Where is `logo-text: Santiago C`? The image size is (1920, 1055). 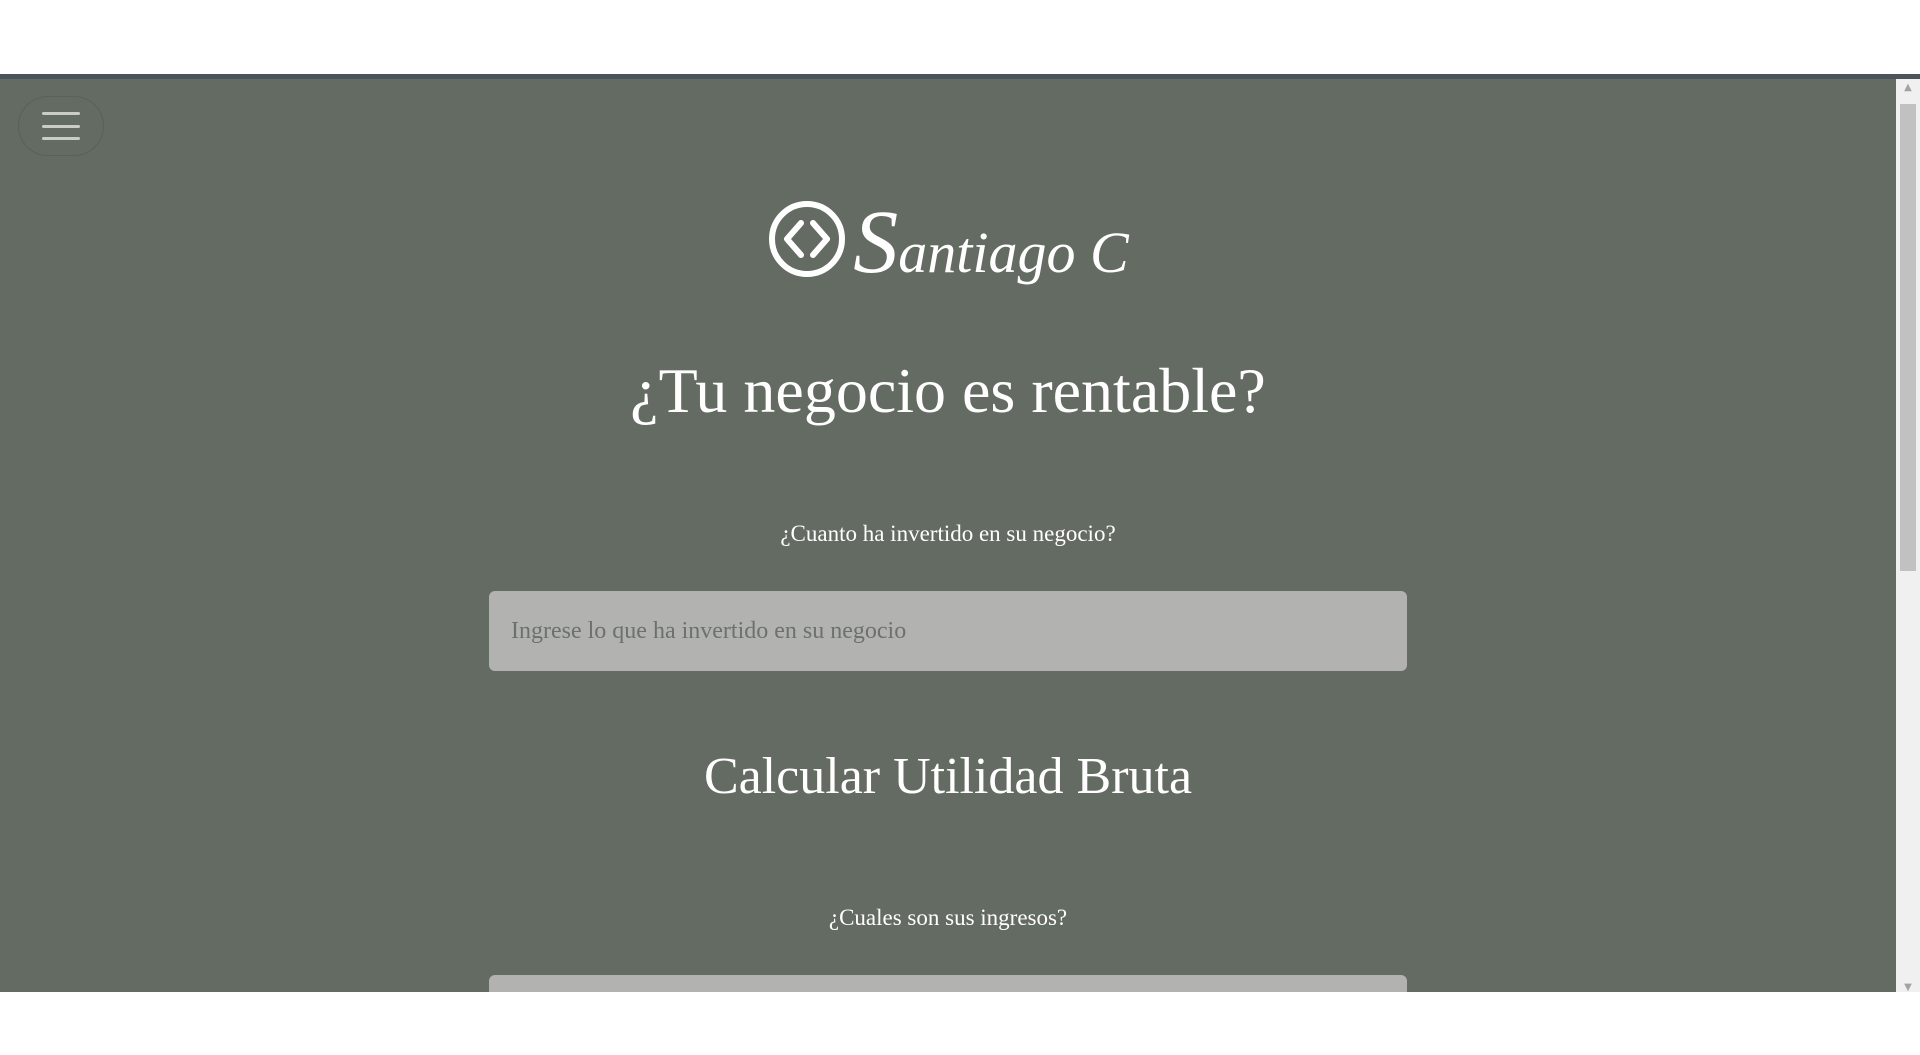 logo-text: Santiago C is located at coordinates (990, 243).